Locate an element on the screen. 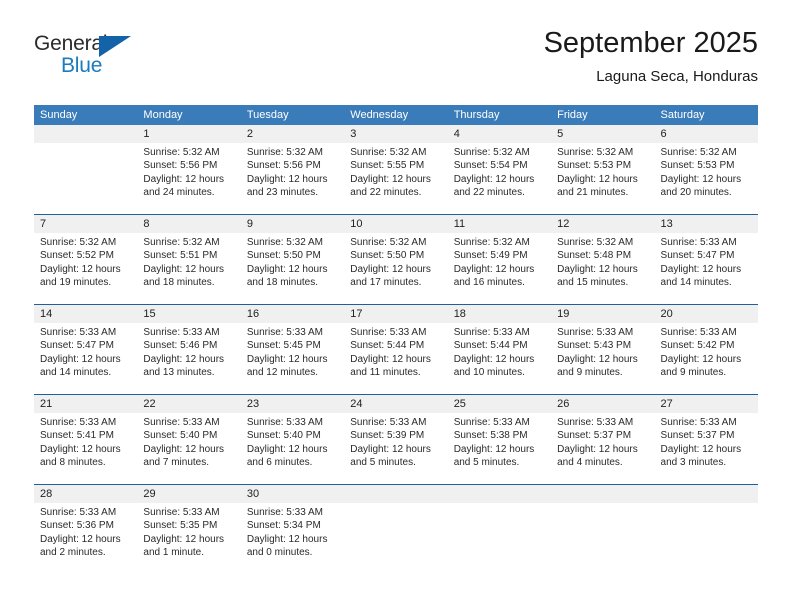 This screenshot has height=612, width=792. weekday-header-friday: Friday is located at coordinates (572, 115).